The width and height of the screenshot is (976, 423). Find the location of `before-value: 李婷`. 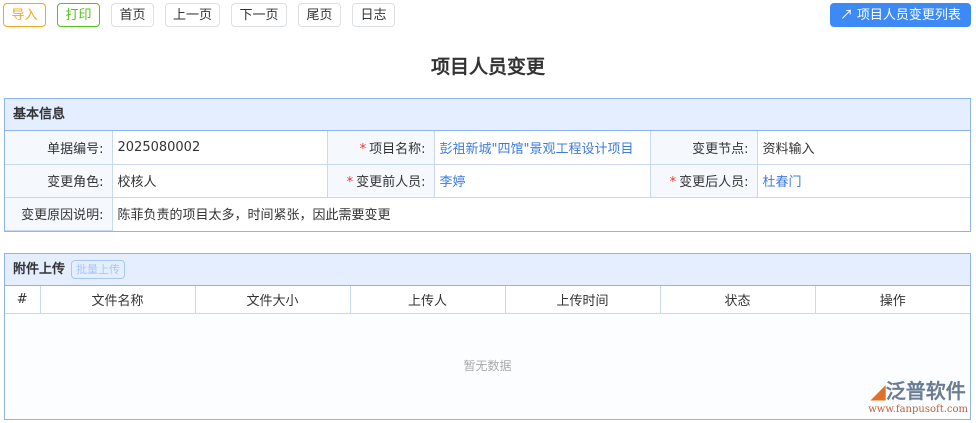

before-value: 李婷 is located at coordinates (542, 180).